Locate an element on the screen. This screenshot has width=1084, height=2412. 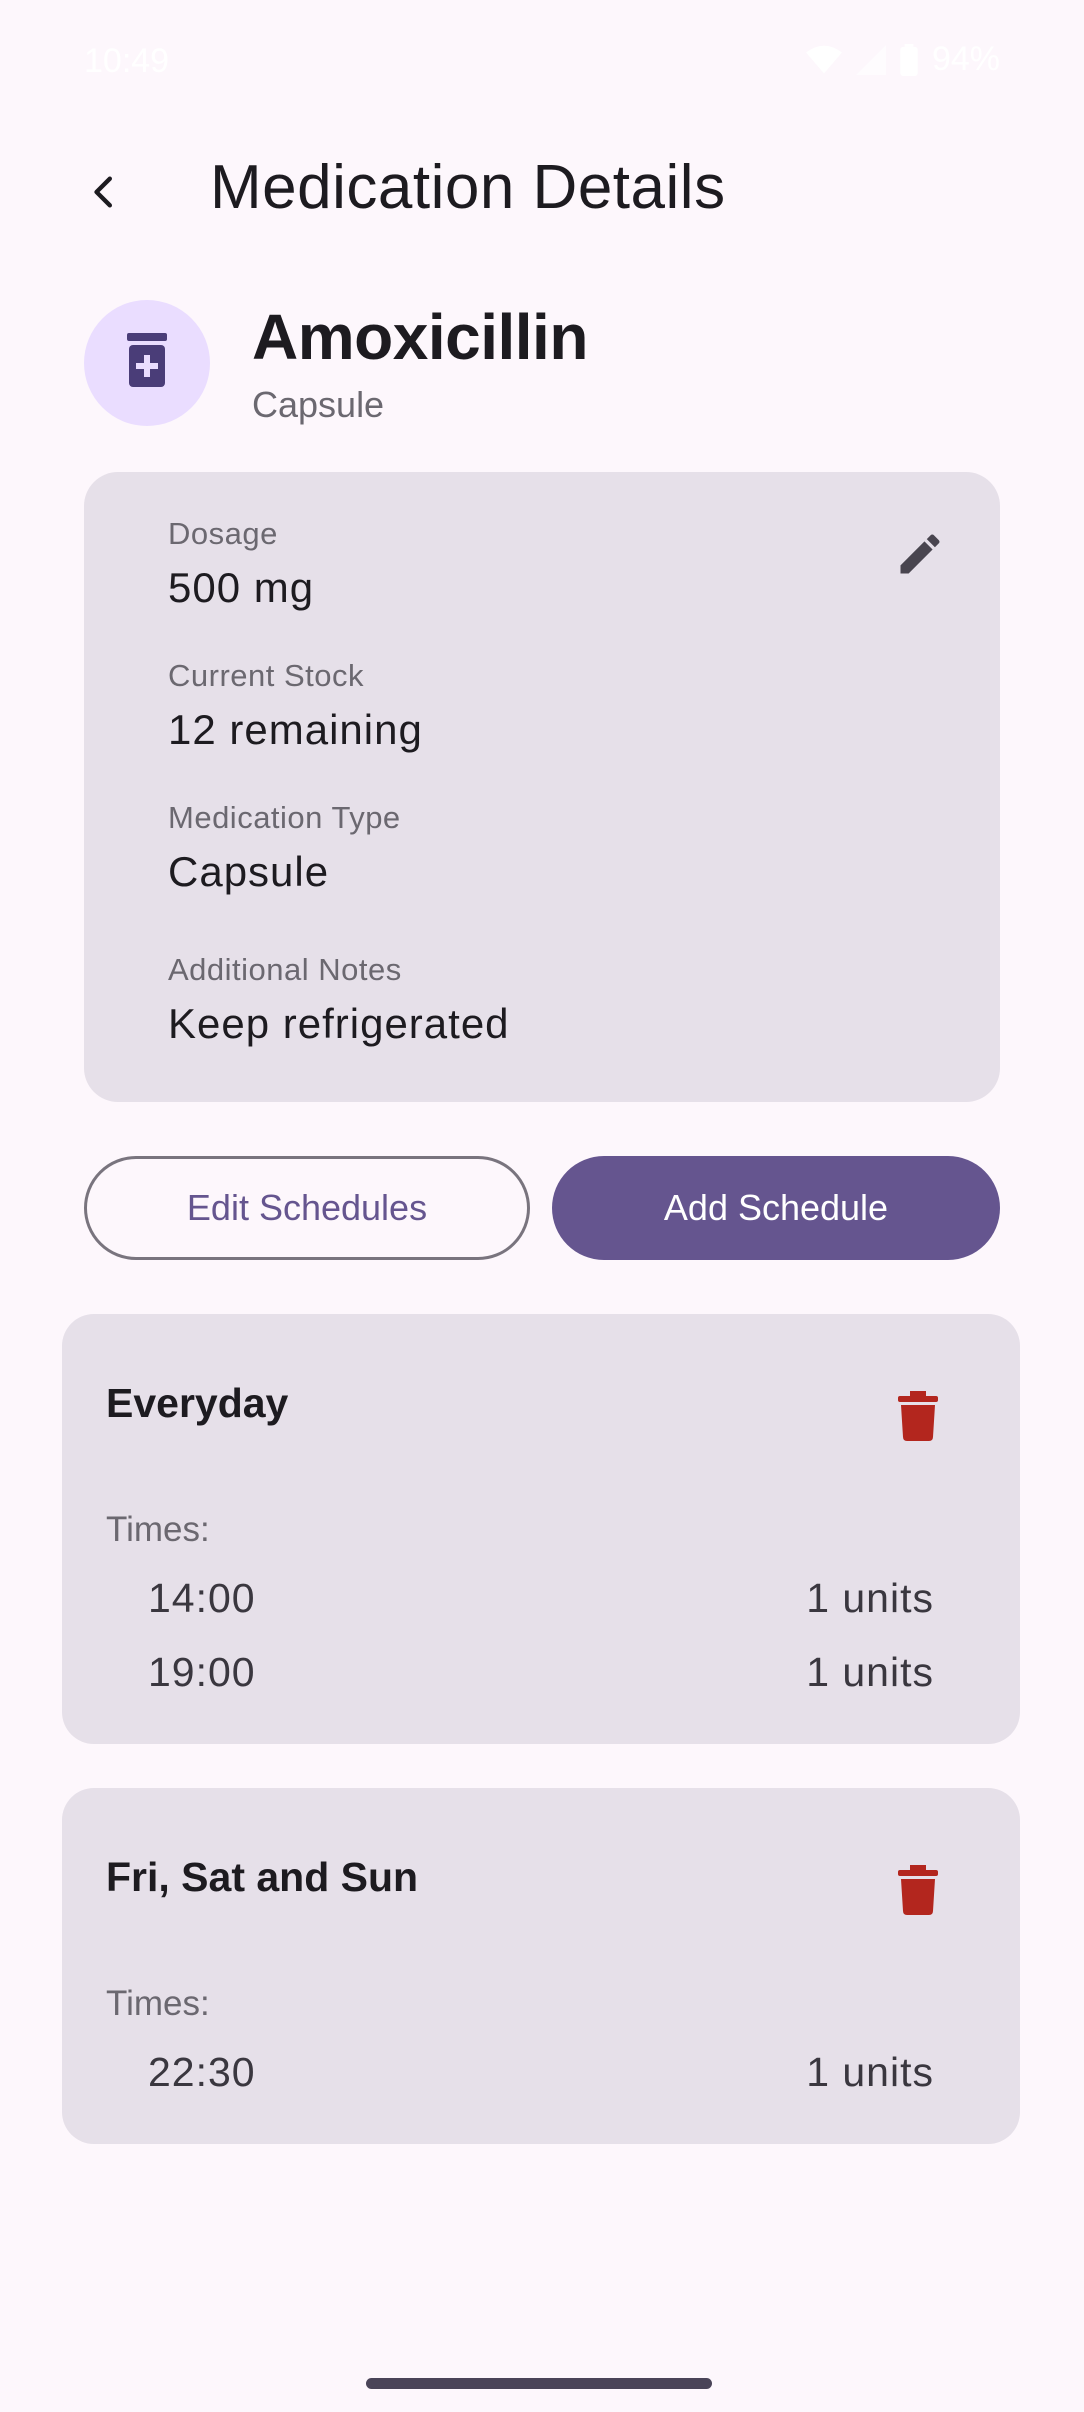
page-title: Medication Details is located at coordinates (468, 187).